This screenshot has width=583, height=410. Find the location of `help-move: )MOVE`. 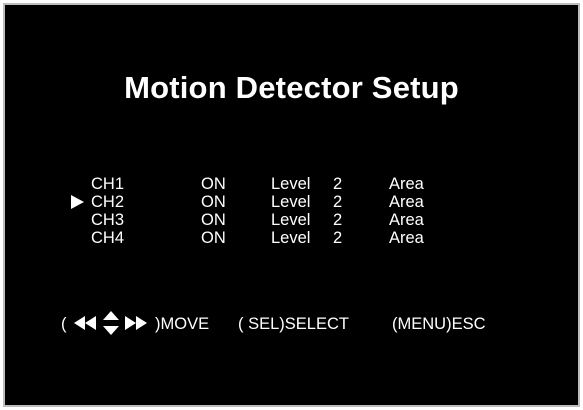

help-move: )MOVE is located at coordinates (182, 324).